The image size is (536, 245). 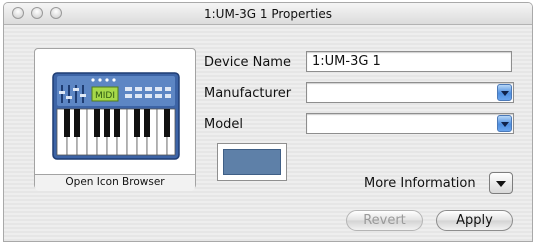 I want to click on midi-display-text: MIDI, so click(x=105, y=96).